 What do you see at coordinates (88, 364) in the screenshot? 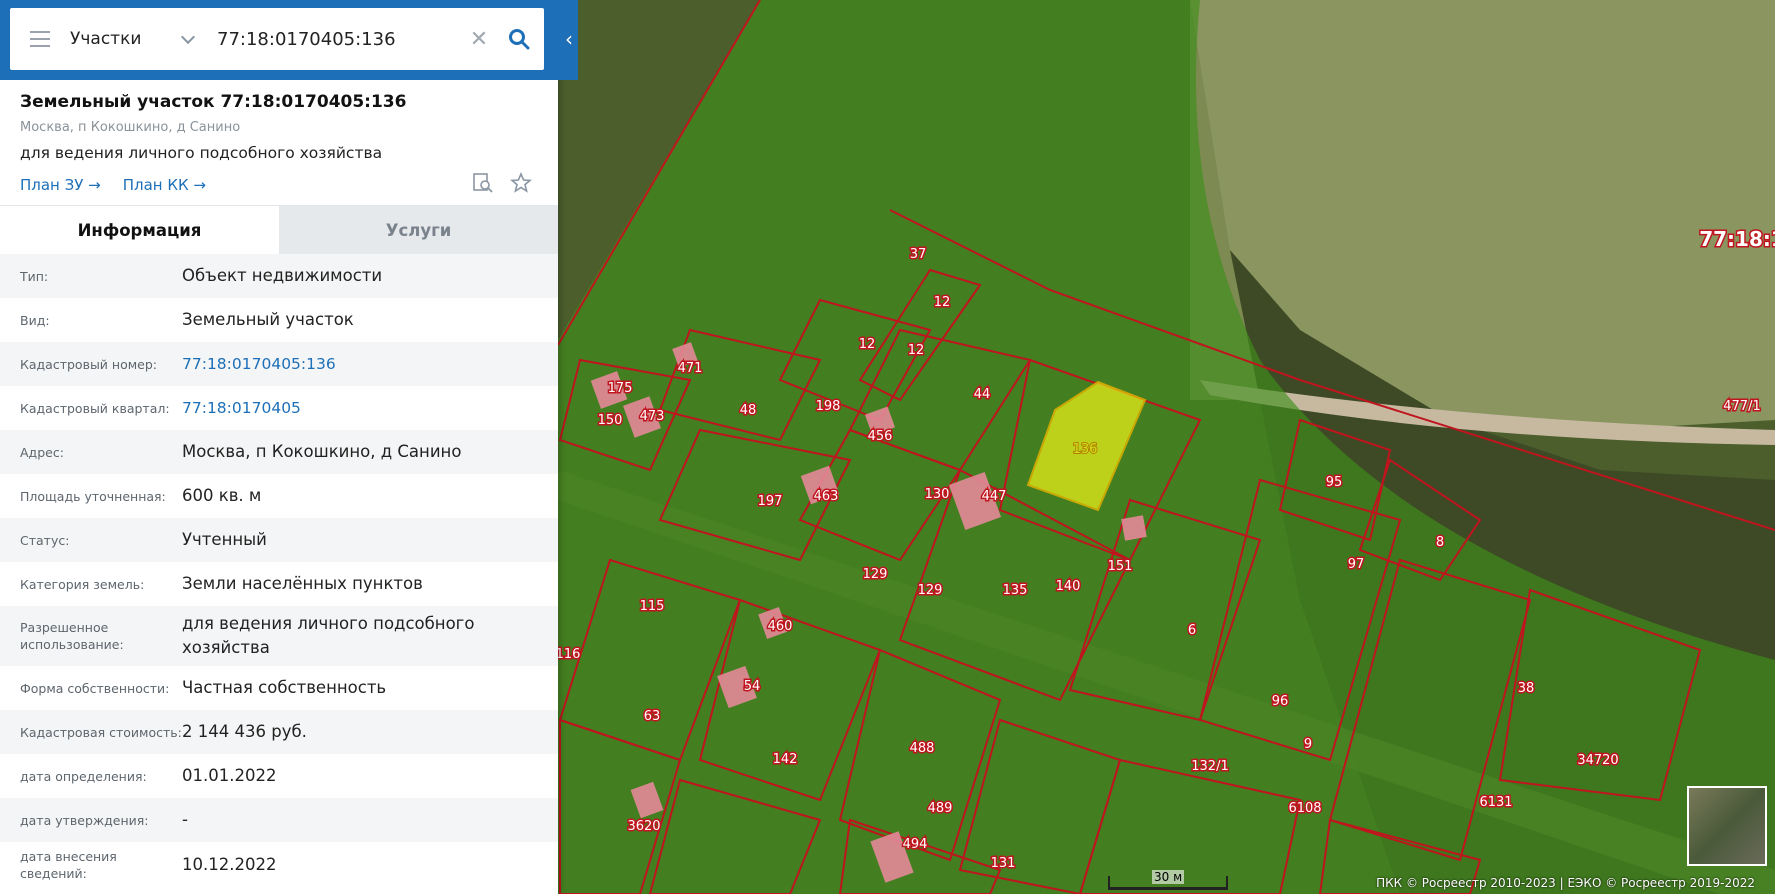
I see `attribute-label: Кадастровый номер:` at bounding box center [88, 364].